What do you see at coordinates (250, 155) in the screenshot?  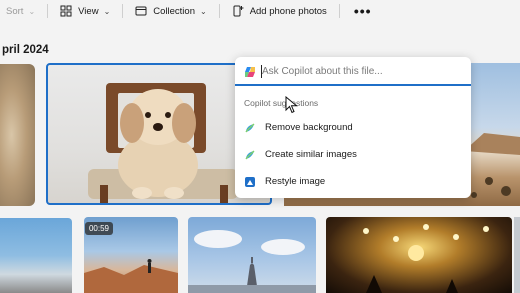 I see `create-similar-icon` at bounding box center [250, 155].